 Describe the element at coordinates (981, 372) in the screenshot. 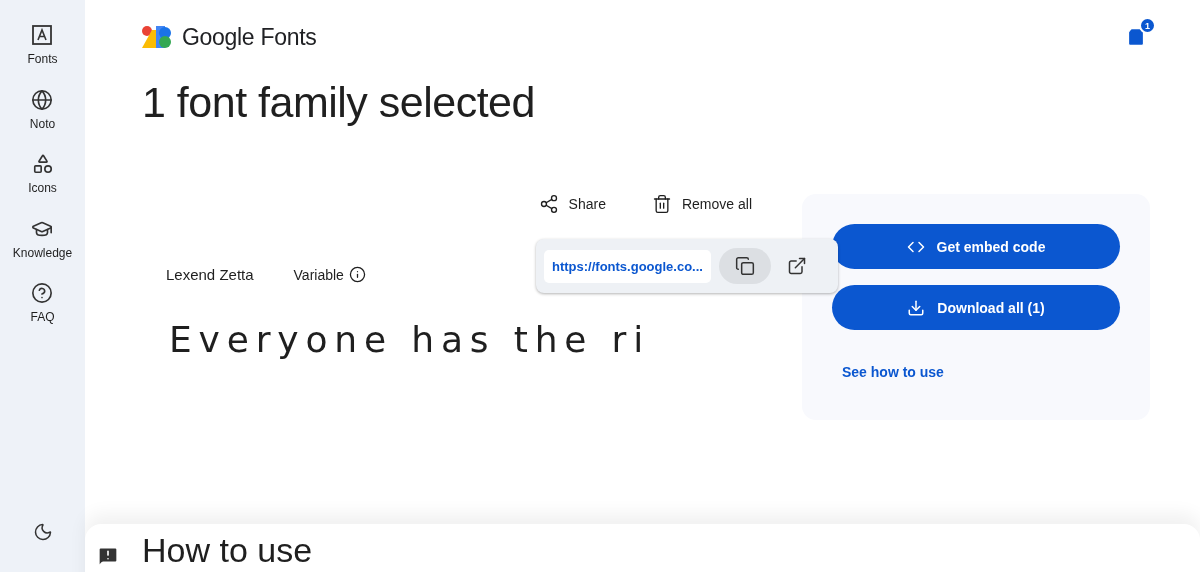

I see `see-how-to-use-link: See how to use` at that location.